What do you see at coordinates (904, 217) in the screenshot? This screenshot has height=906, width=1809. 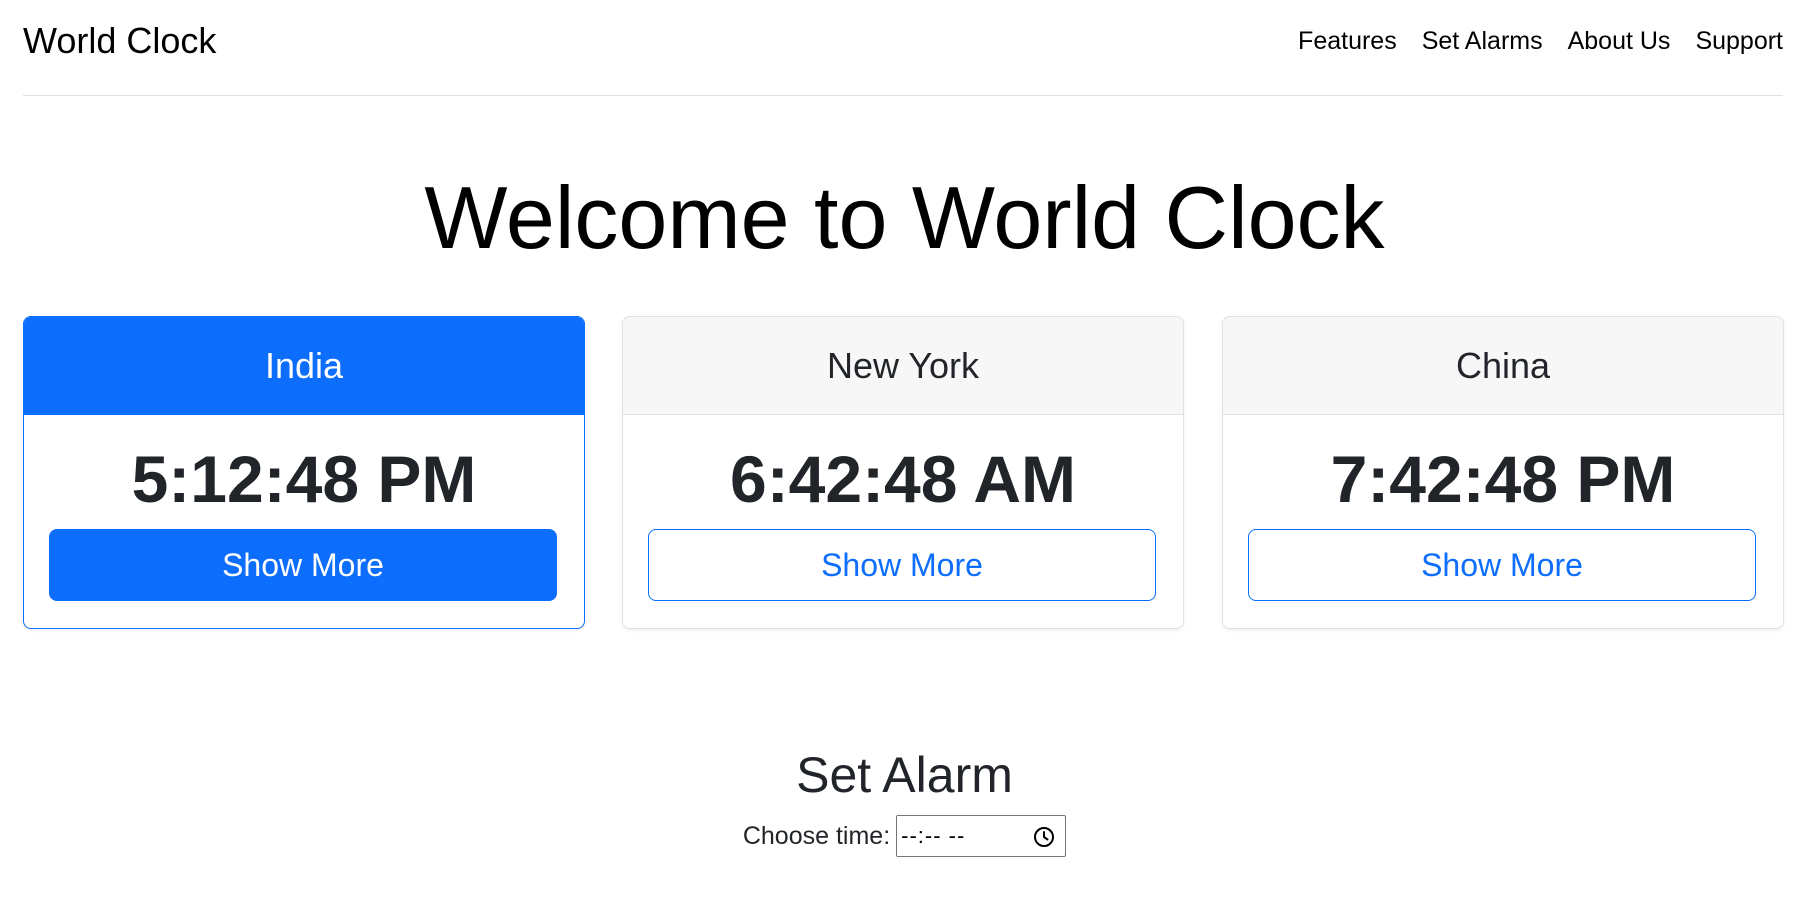 I see `page-title: Welcome to World Clock` at bounding box center [904, 217].